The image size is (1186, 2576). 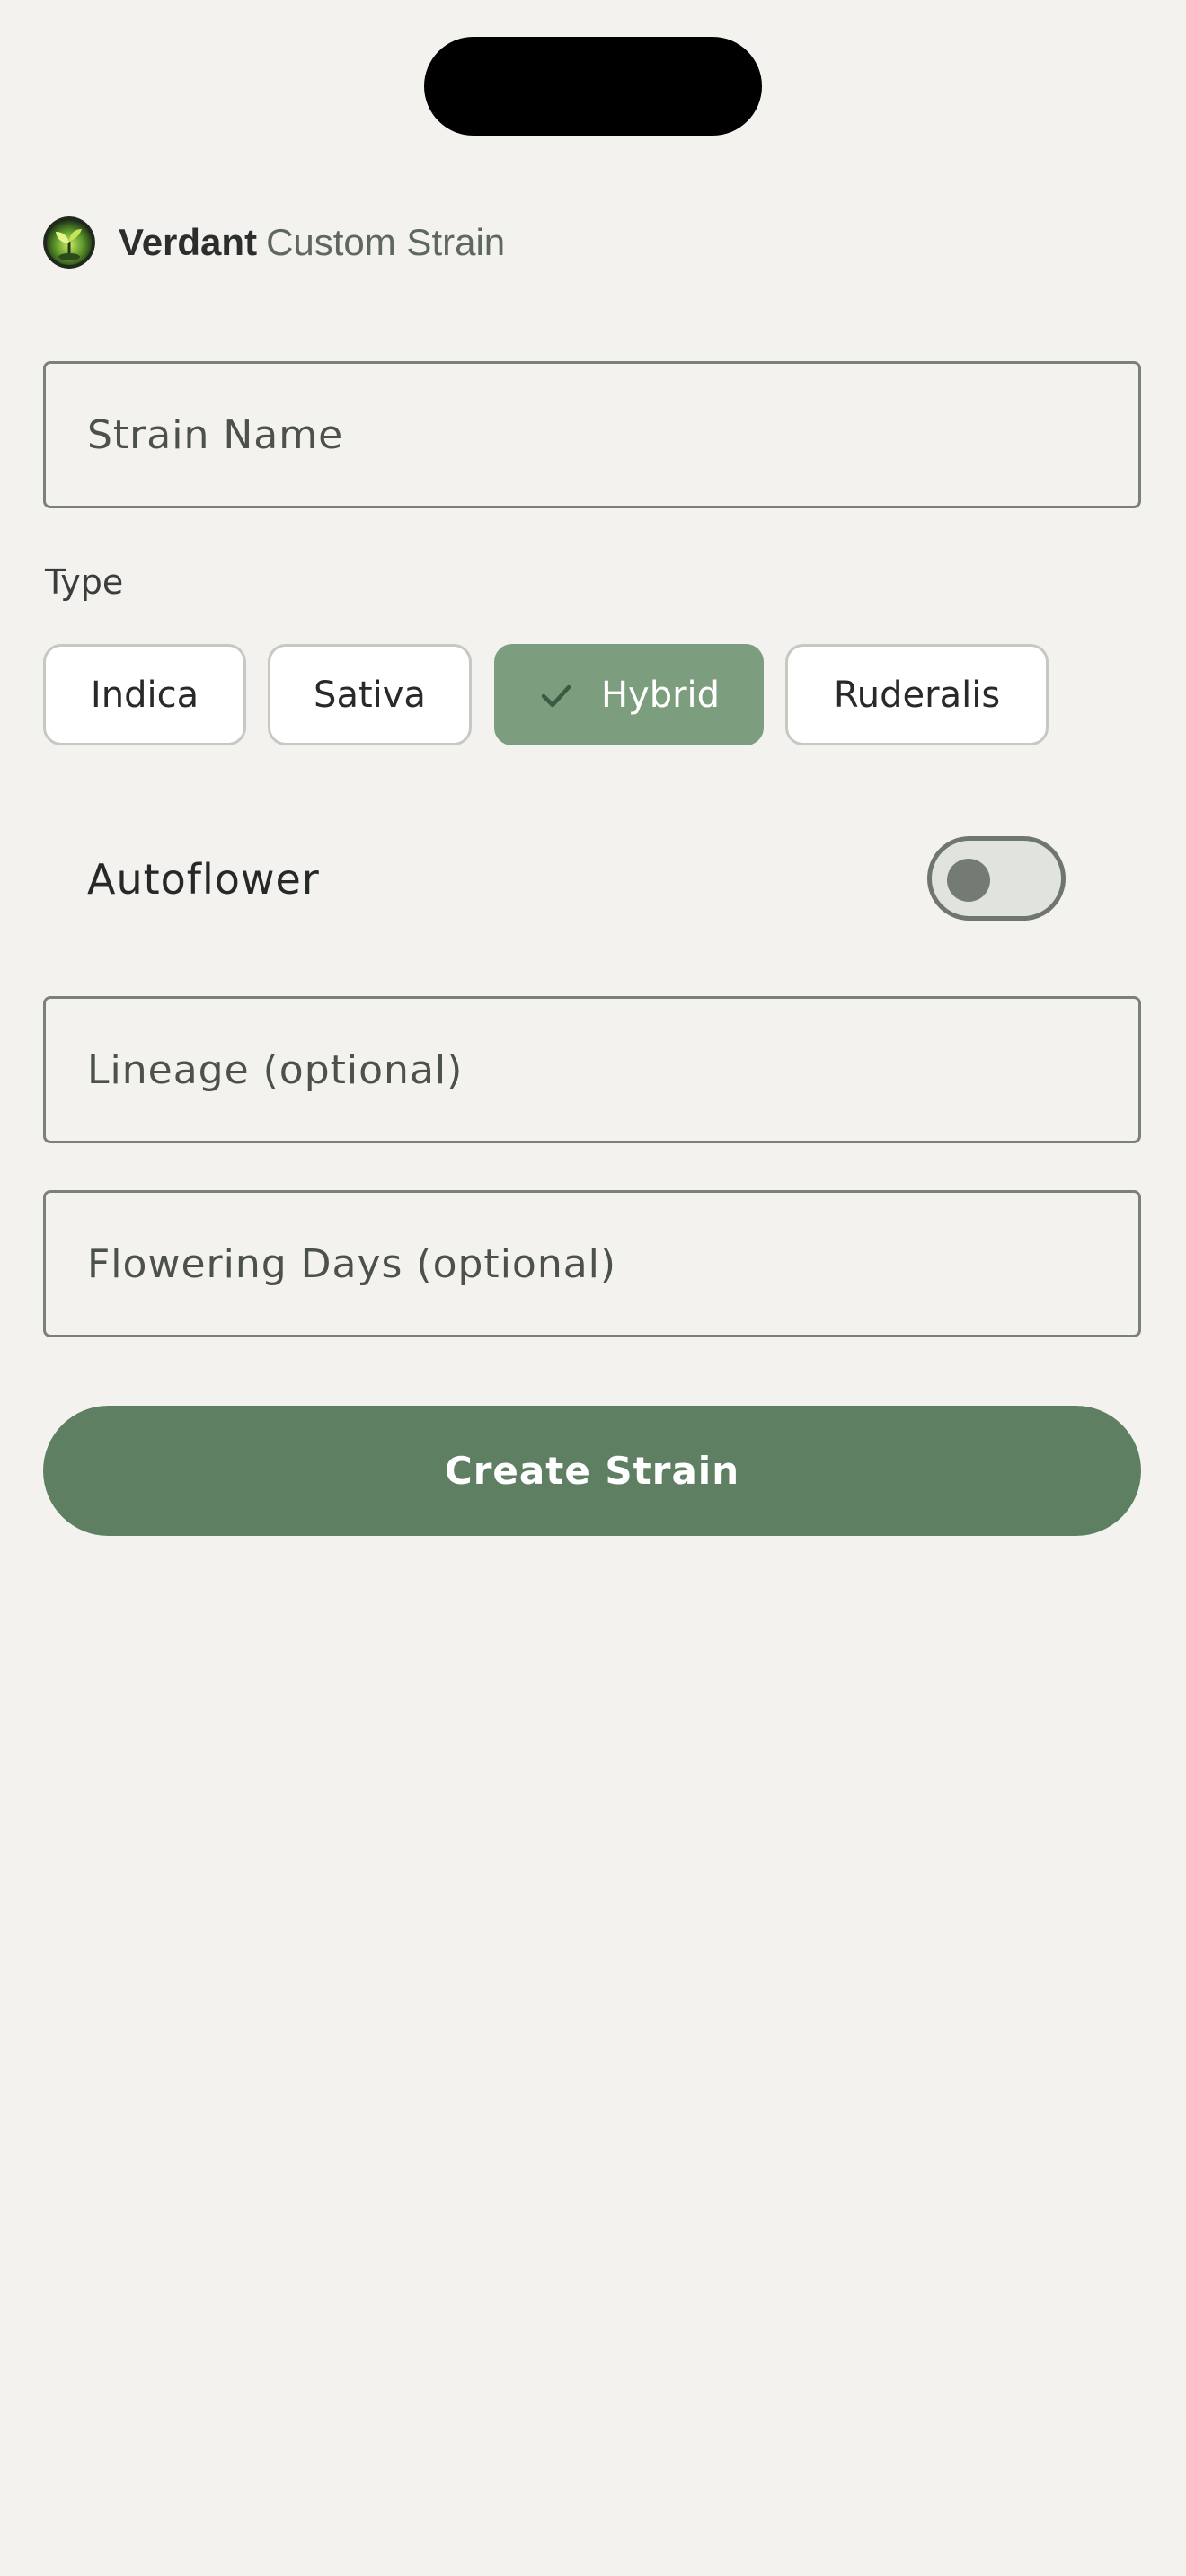 What do you see at coordinates (660, 695) in the screenshot?
I see `chip-label: Hybrid` at bounding box center [660, 695].